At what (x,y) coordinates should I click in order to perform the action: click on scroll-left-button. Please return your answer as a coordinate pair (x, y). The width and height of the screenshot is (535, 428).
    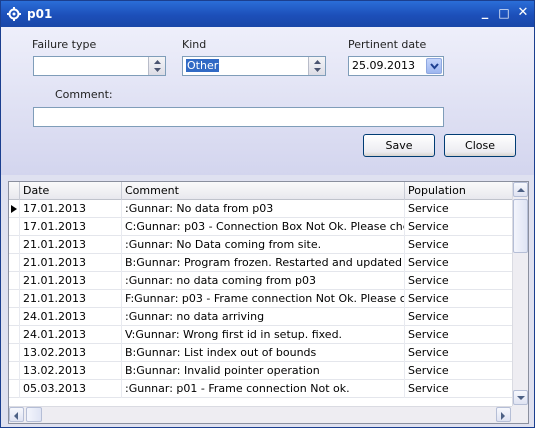
    Looking at the image, I should click on (16, 414).